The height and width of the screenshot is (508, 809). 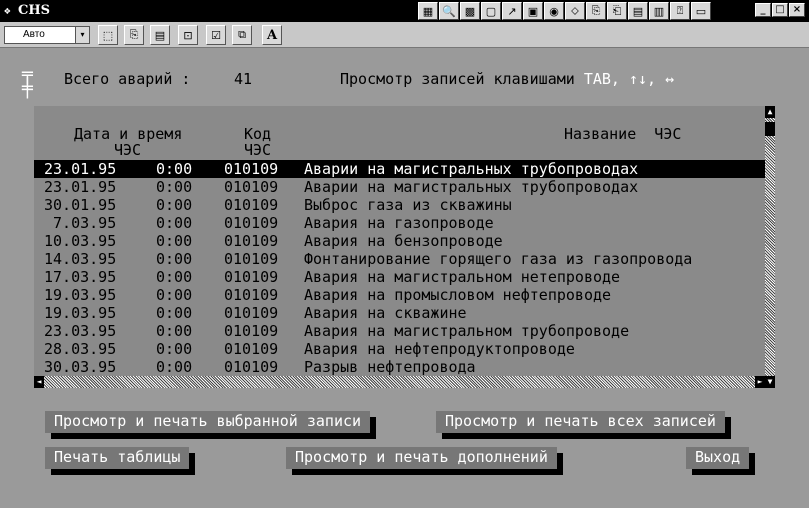 What do you see at coordinates (404, 11) in the screenshot?
I see `title-bar: ❖ CHS ▦ 🔍 ▩ ▢ ↗ ▣ ◉ ⬦ ⎘ ⎗ ▤ ▥ ⍰ ▭ _ □ ×` at bounding box center [404, 11].